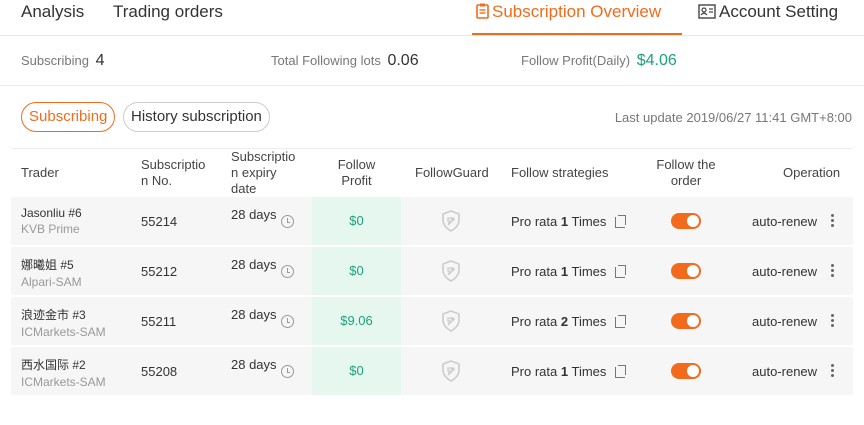 This screenshot has width=864, height=425. What do you see at coordinates (159, 321) in the screenshot?
I see `subscription-no: 55211` at bounding box center [159, 321].